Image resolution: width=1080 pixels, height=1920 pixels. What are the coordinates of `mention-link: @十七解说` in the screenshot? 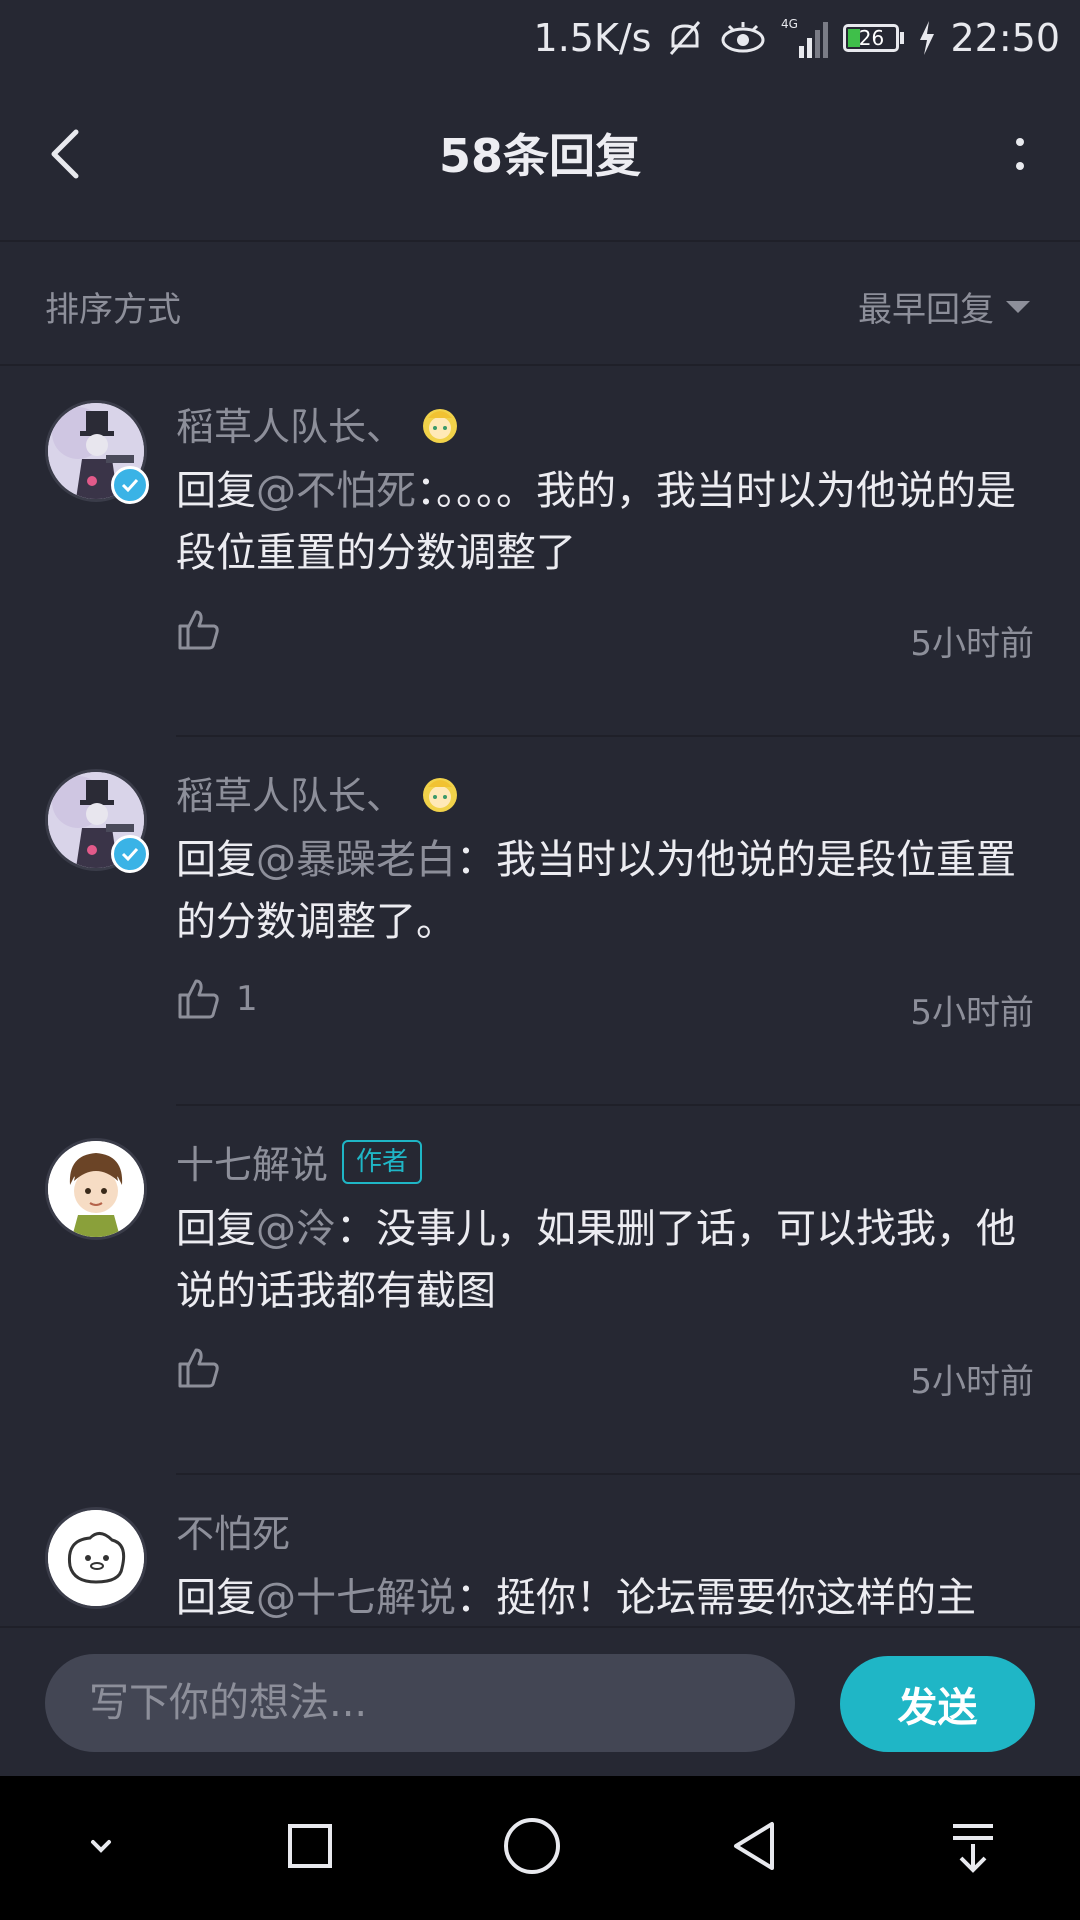 It's located at (356, 1598).